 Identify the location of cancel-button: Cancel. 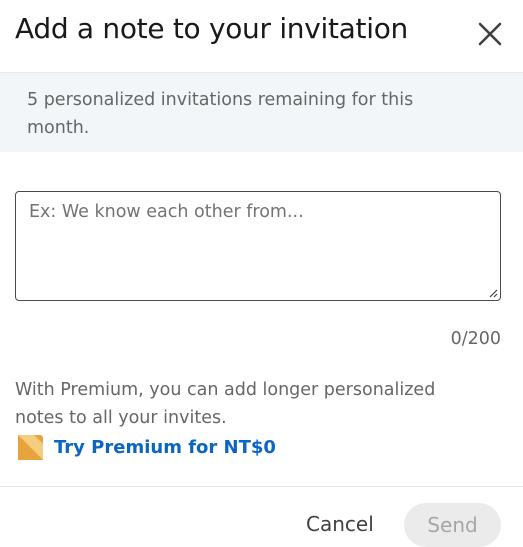
(340, 524).